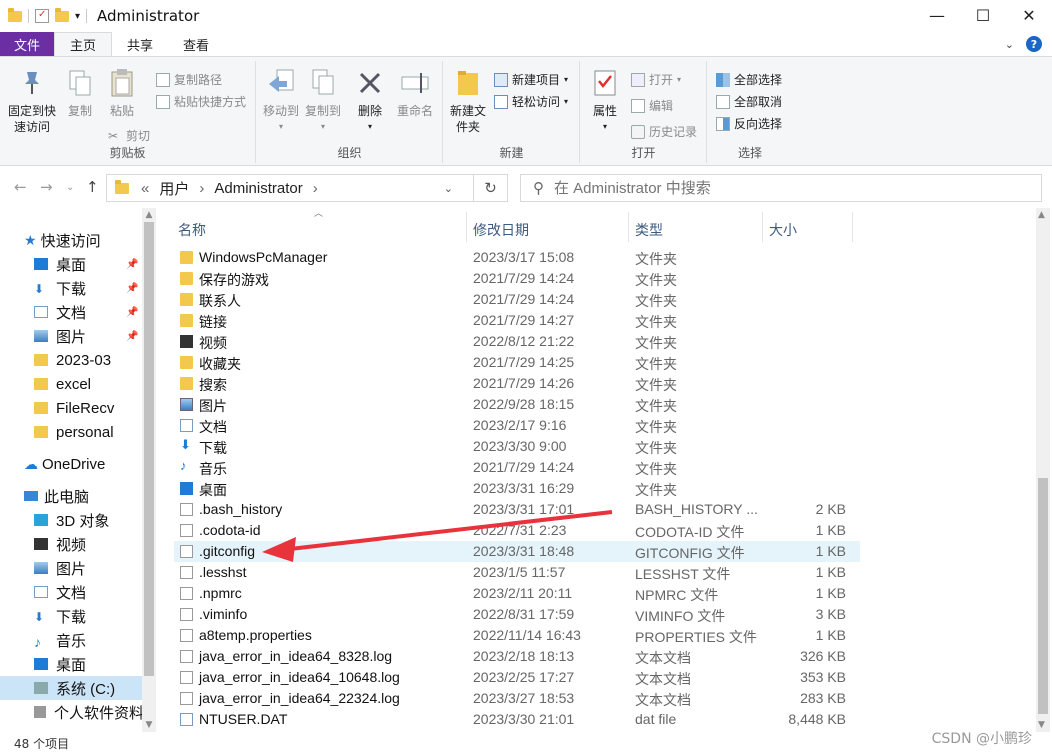 The width and height of the screenshot is (1052, 754). Describe the element at coordinates (70, 187) in the screenshot. I see `recent-locations-chevron-icon: ⌄` at that location.